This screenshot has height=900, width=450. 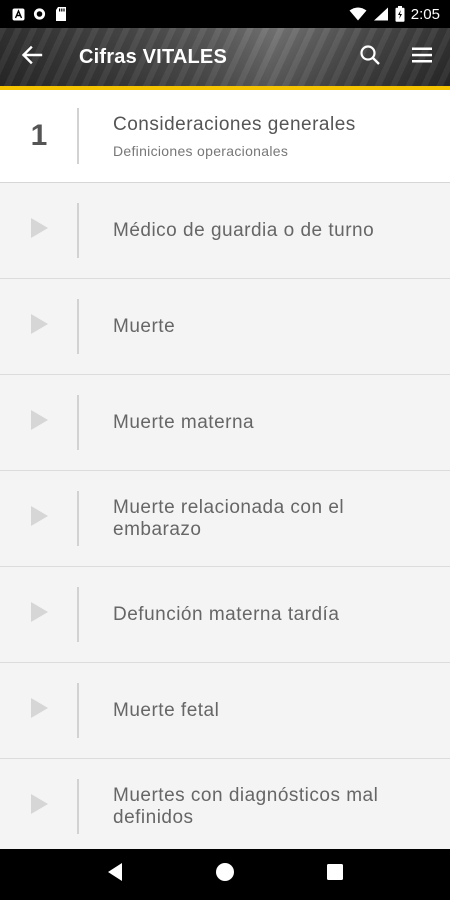 I want to click on nav-recents-button, so click(x=335, y=875).